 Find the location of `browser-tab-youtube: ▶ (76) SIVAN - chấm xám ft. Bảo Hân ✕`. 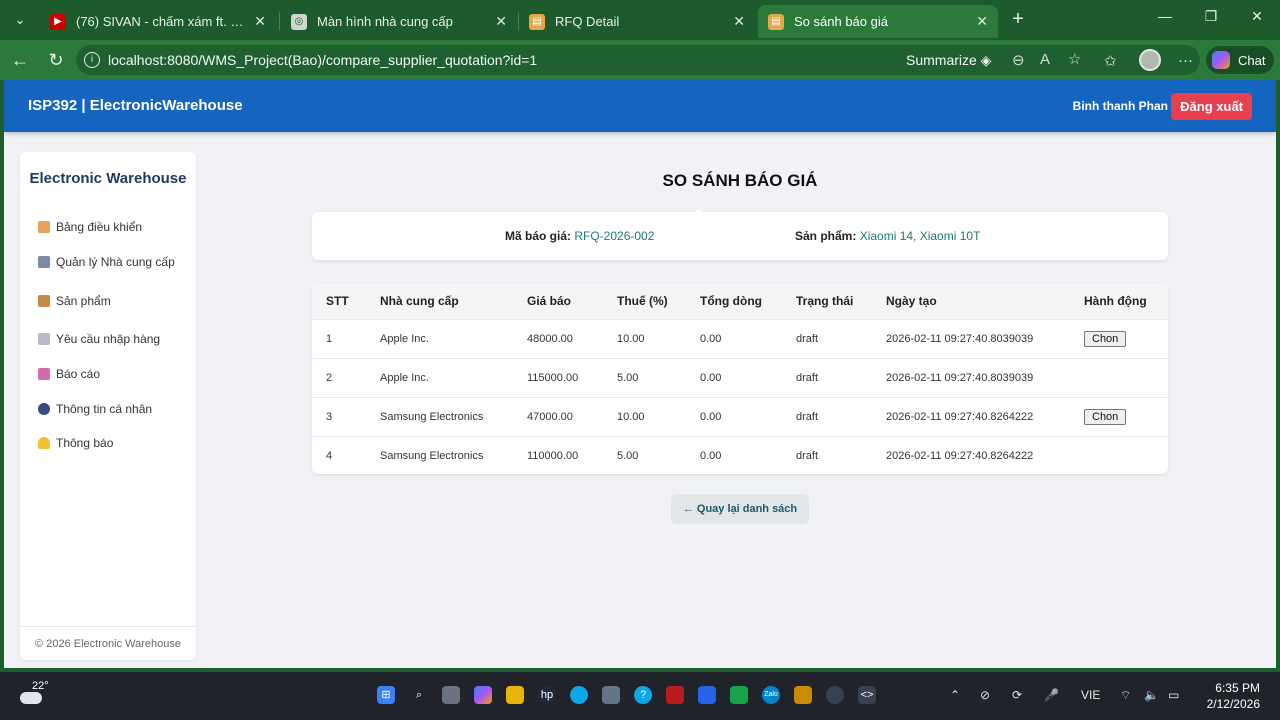

browser-tab-youtube: ▶ (76) SIVAN - chấm xám ft. Bảo Hân ✕ is located at coordinates (158, 21).